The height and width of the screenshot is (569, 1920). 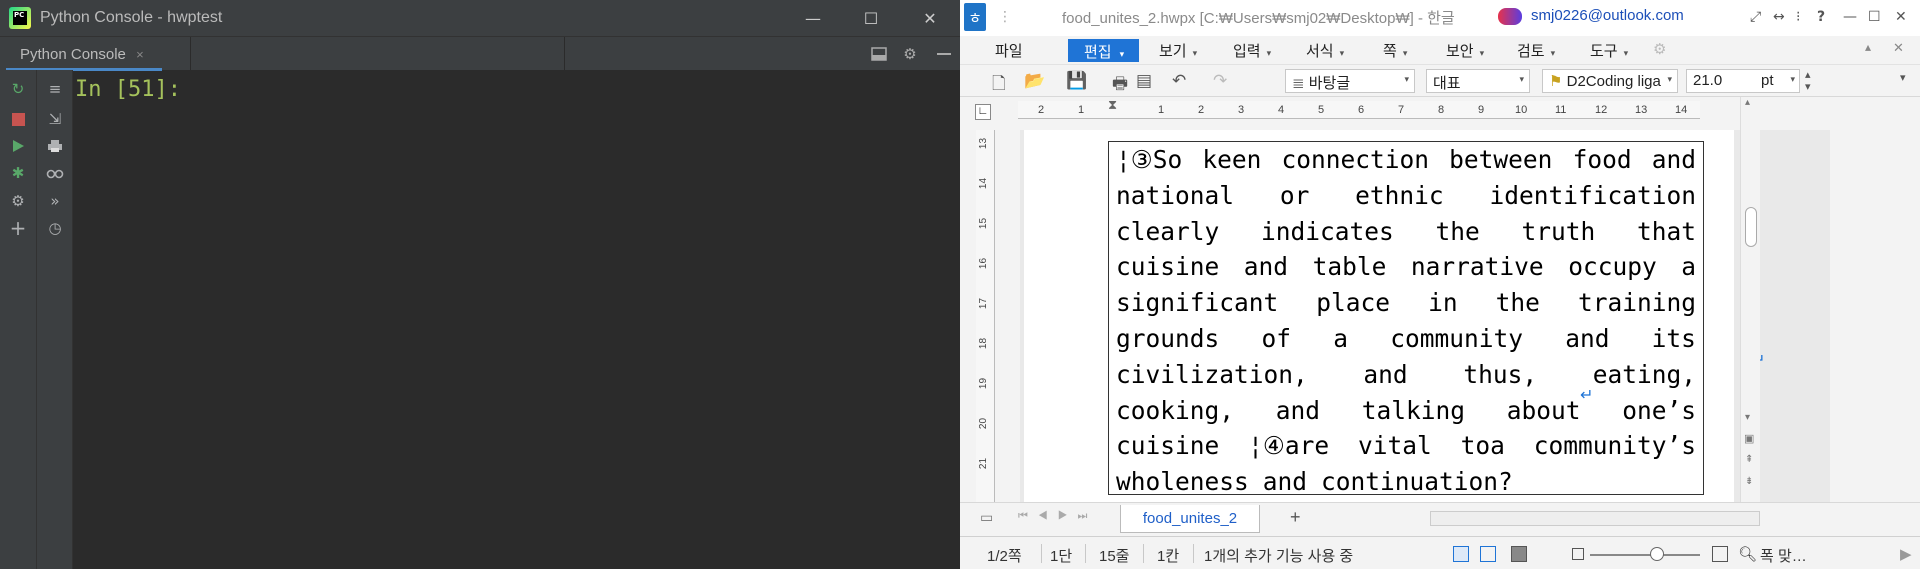 What do you see at coordinates (1144, 81) in the screenshot?
I see `preview-icon: ▤` at bounding box center [1144, 81].